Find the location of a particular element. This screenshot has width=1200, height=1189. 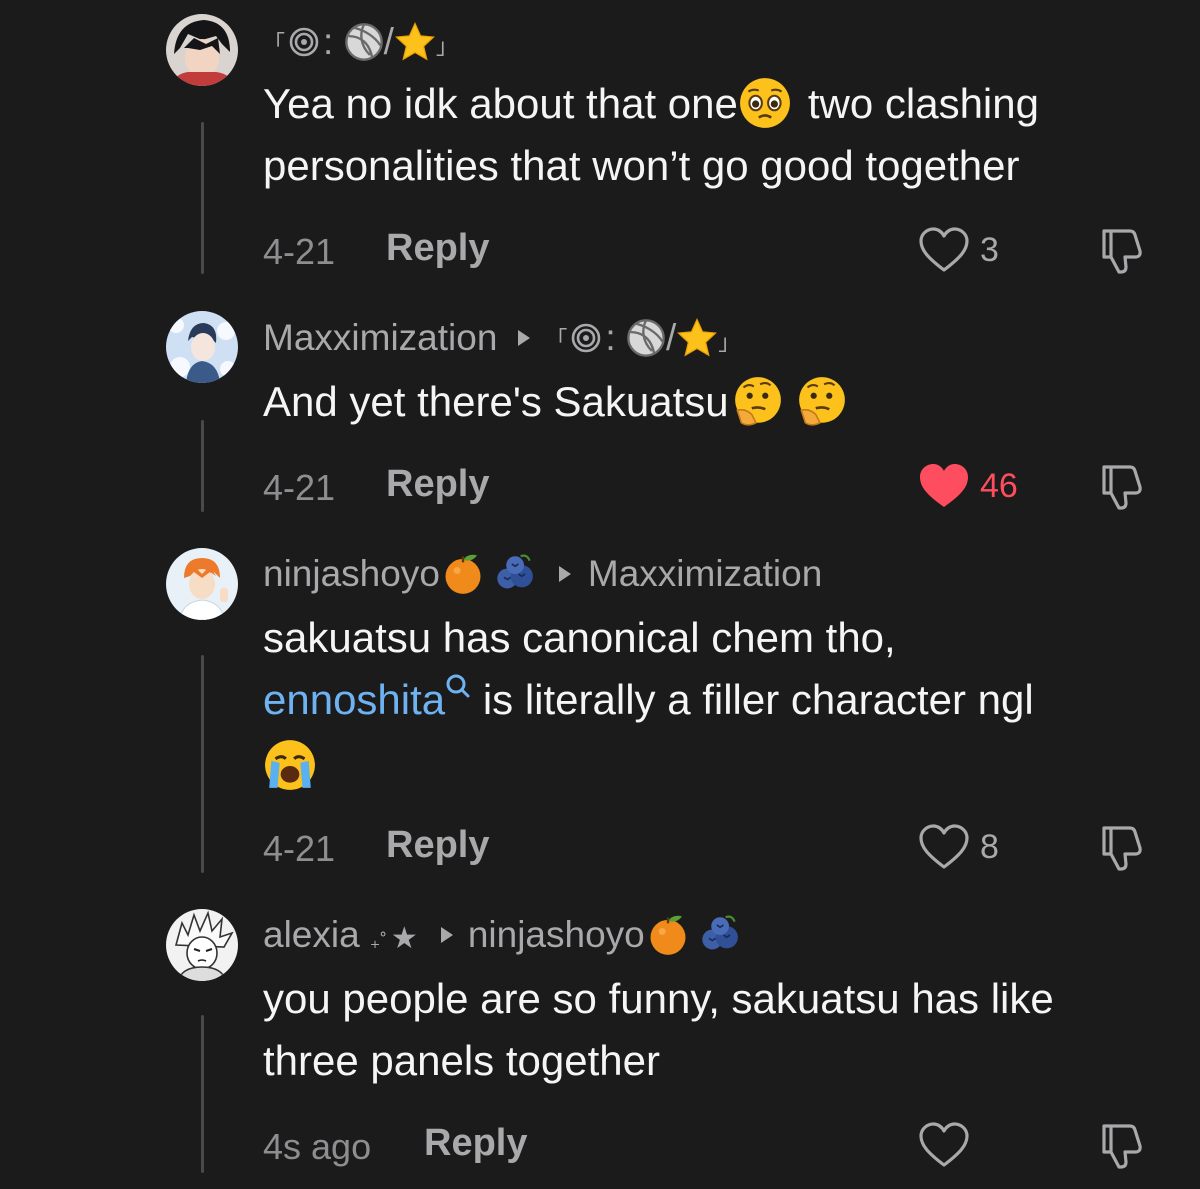

heart-filled-icon is located at coordinates (944, 485).